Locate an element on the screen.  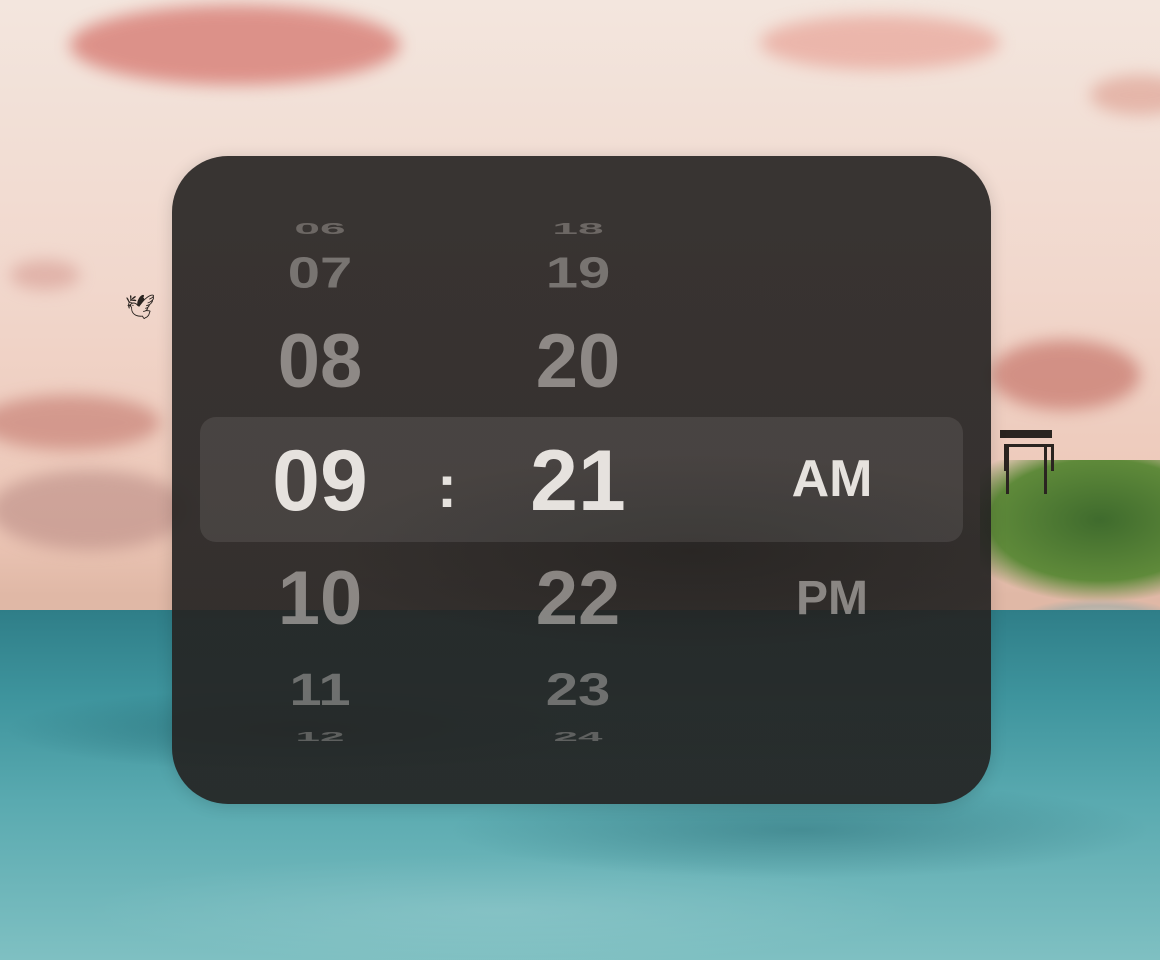
bird-icon: 🕊 is located at coordinates (140, 307).